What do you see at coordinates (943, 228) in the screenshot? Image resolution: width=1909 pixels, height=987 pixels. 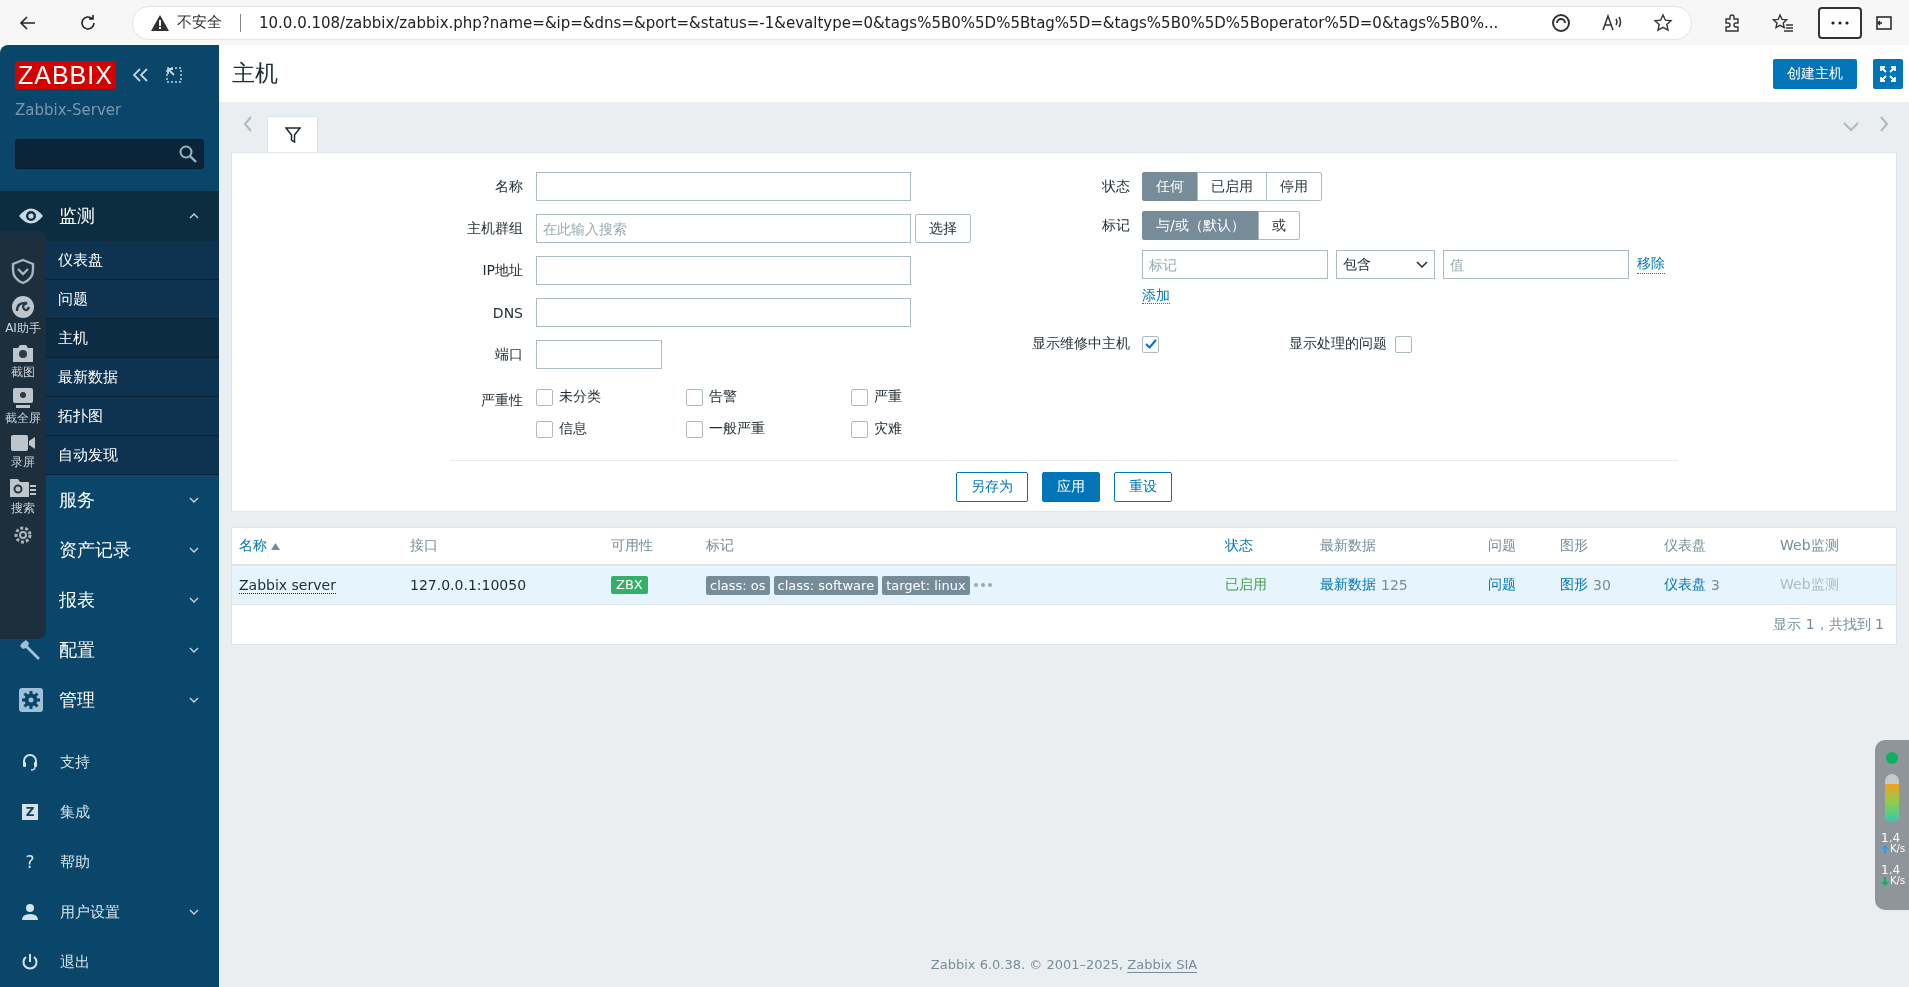 I see `select-button: 选择` at bounding box center [943, 228].